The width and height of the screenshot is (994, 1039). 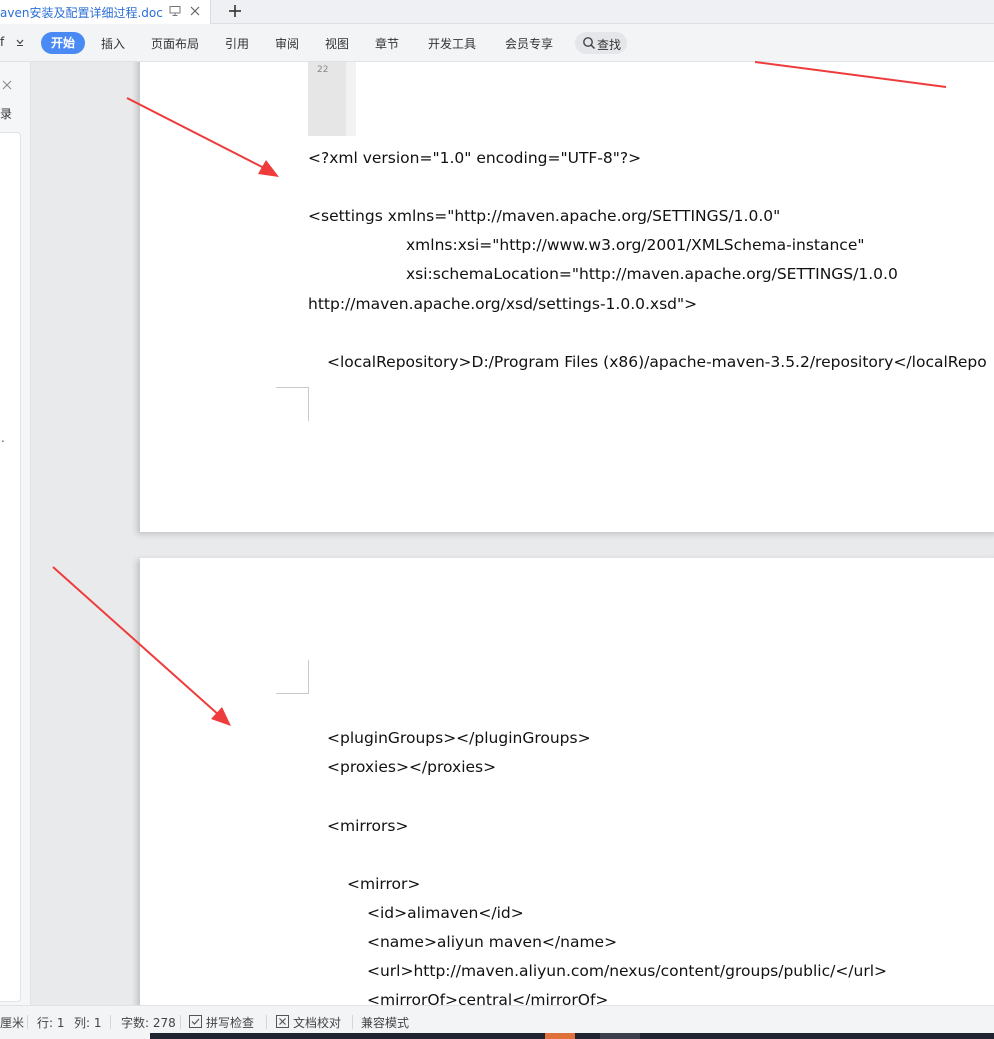 What do you see at coordinates (850, 74) in the screenshot?
I see `red-arrow-top-right` at bounding box center [850, 74].